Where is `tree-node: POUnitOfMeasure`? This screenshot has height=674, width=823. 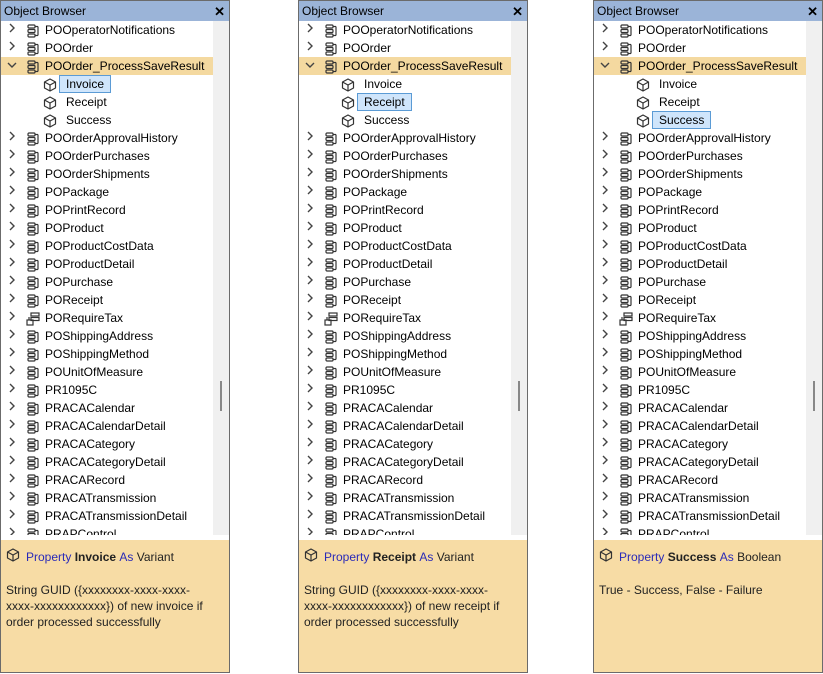
tree-node: POUnitOfMeasure is located at coordinates (700, 372).